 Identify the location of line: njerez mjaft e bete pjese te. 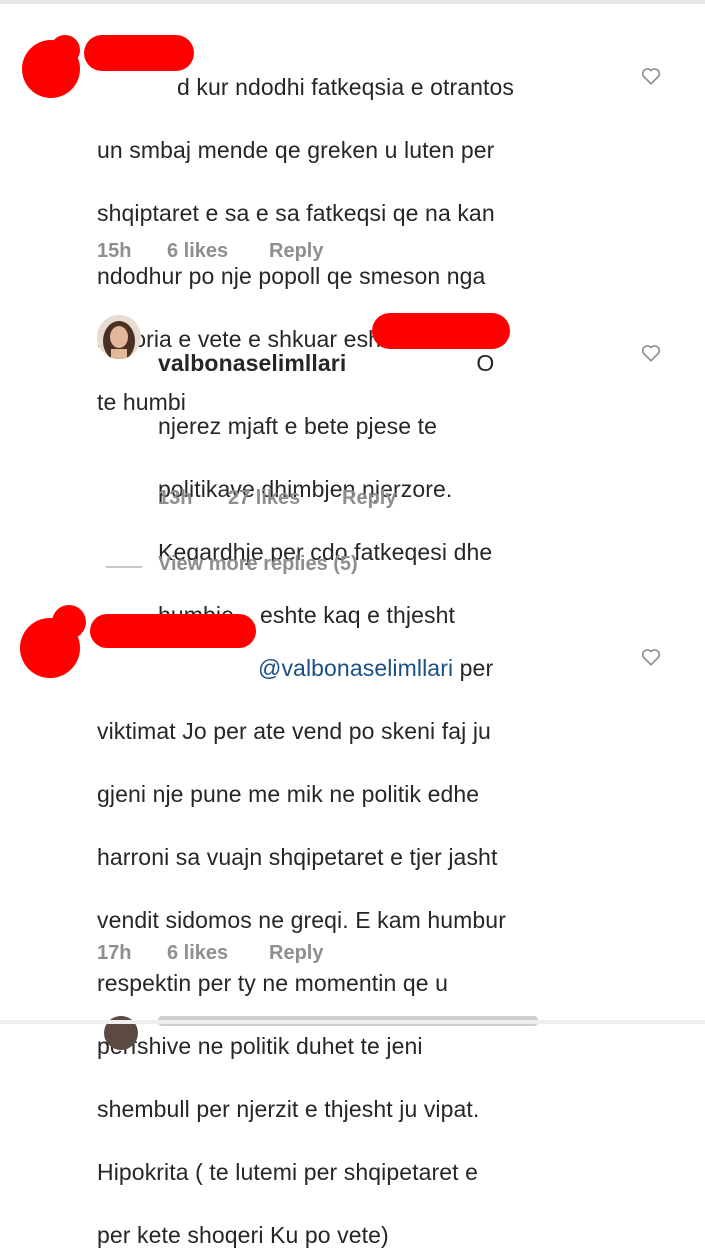
(297, 425).